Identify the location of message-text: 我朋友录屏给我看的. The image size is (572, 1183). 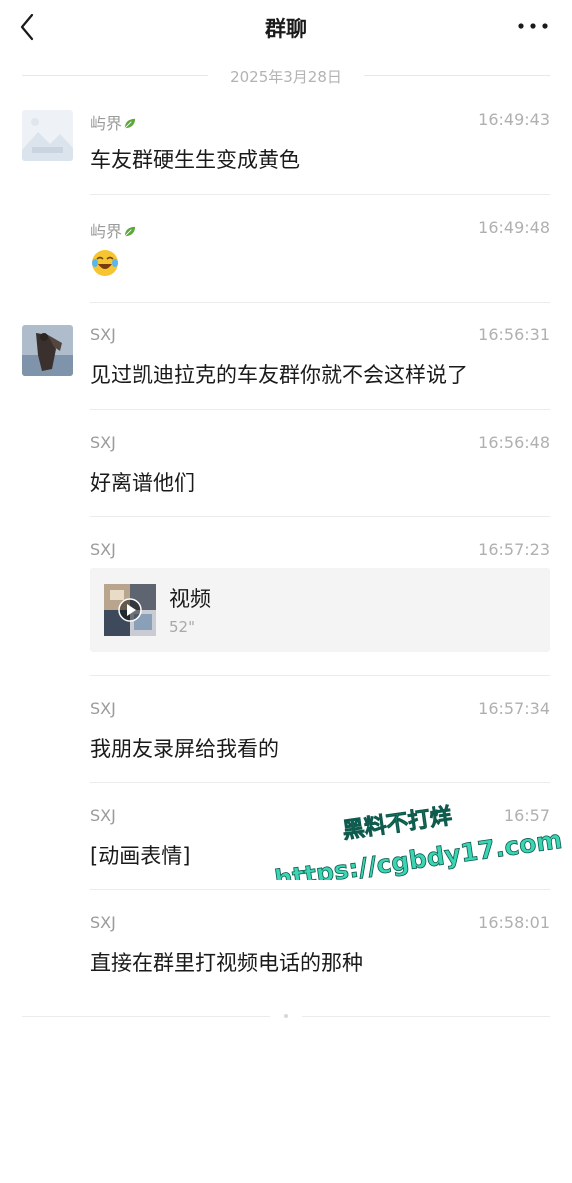
(184, 749).